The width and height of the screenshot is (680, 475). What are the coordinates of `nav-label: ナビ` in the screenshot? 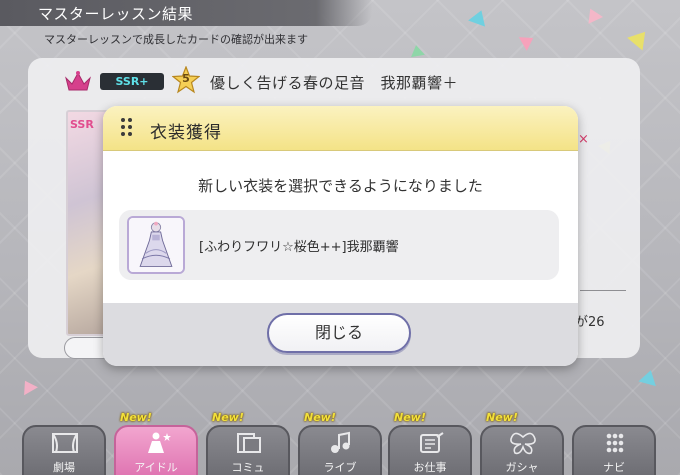 It's located at (614, 467).